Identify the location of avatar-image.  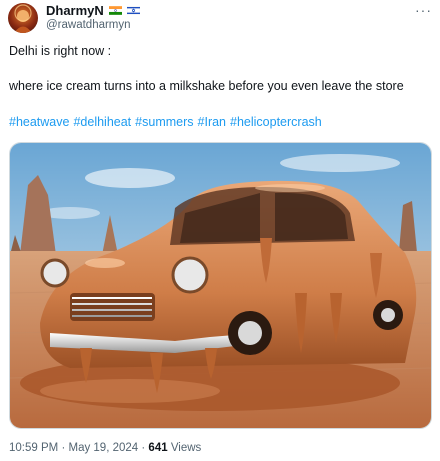
(23, 18).